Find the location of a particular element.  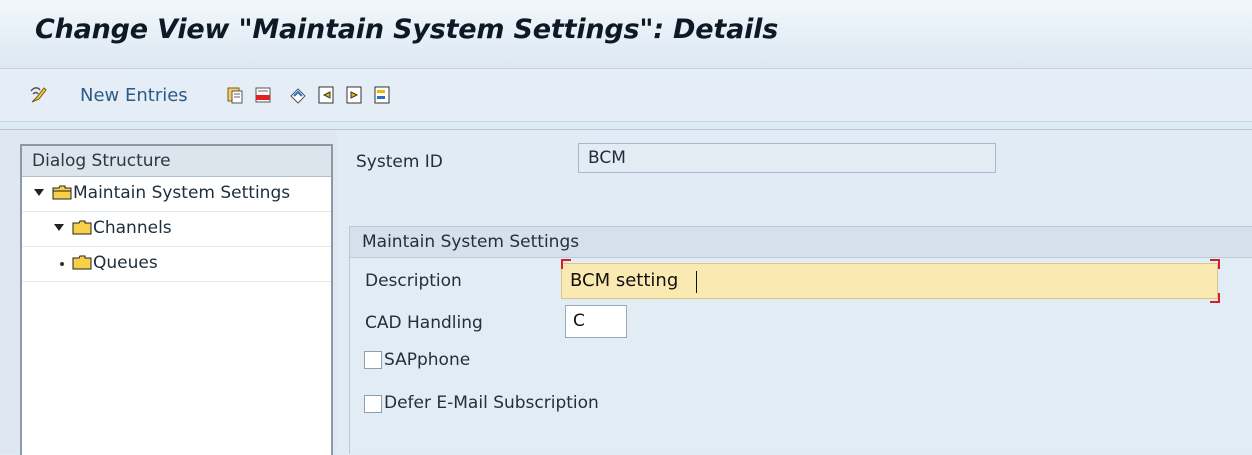

tree-item-label: Channels is located at coordinates (132, 228).